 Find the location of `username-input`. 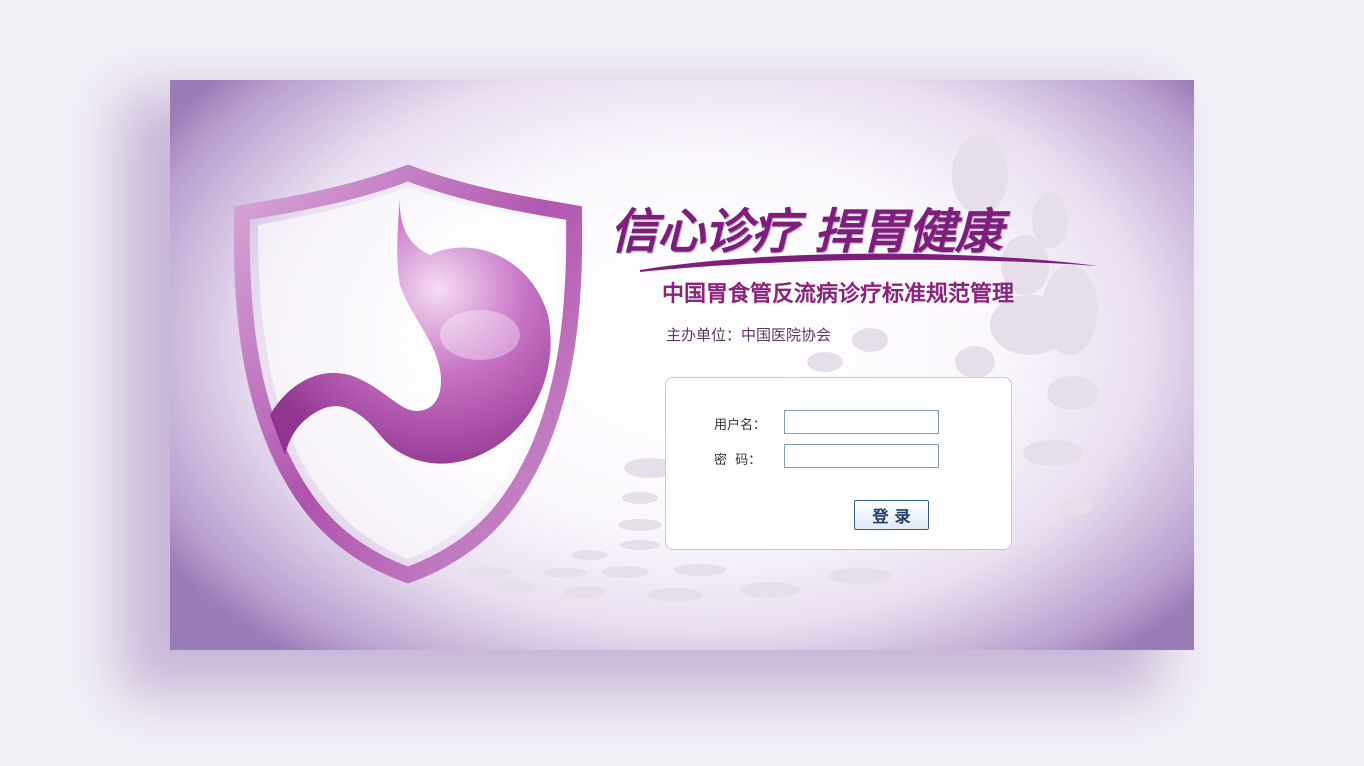

username-input is located at coordinates (861, 422).